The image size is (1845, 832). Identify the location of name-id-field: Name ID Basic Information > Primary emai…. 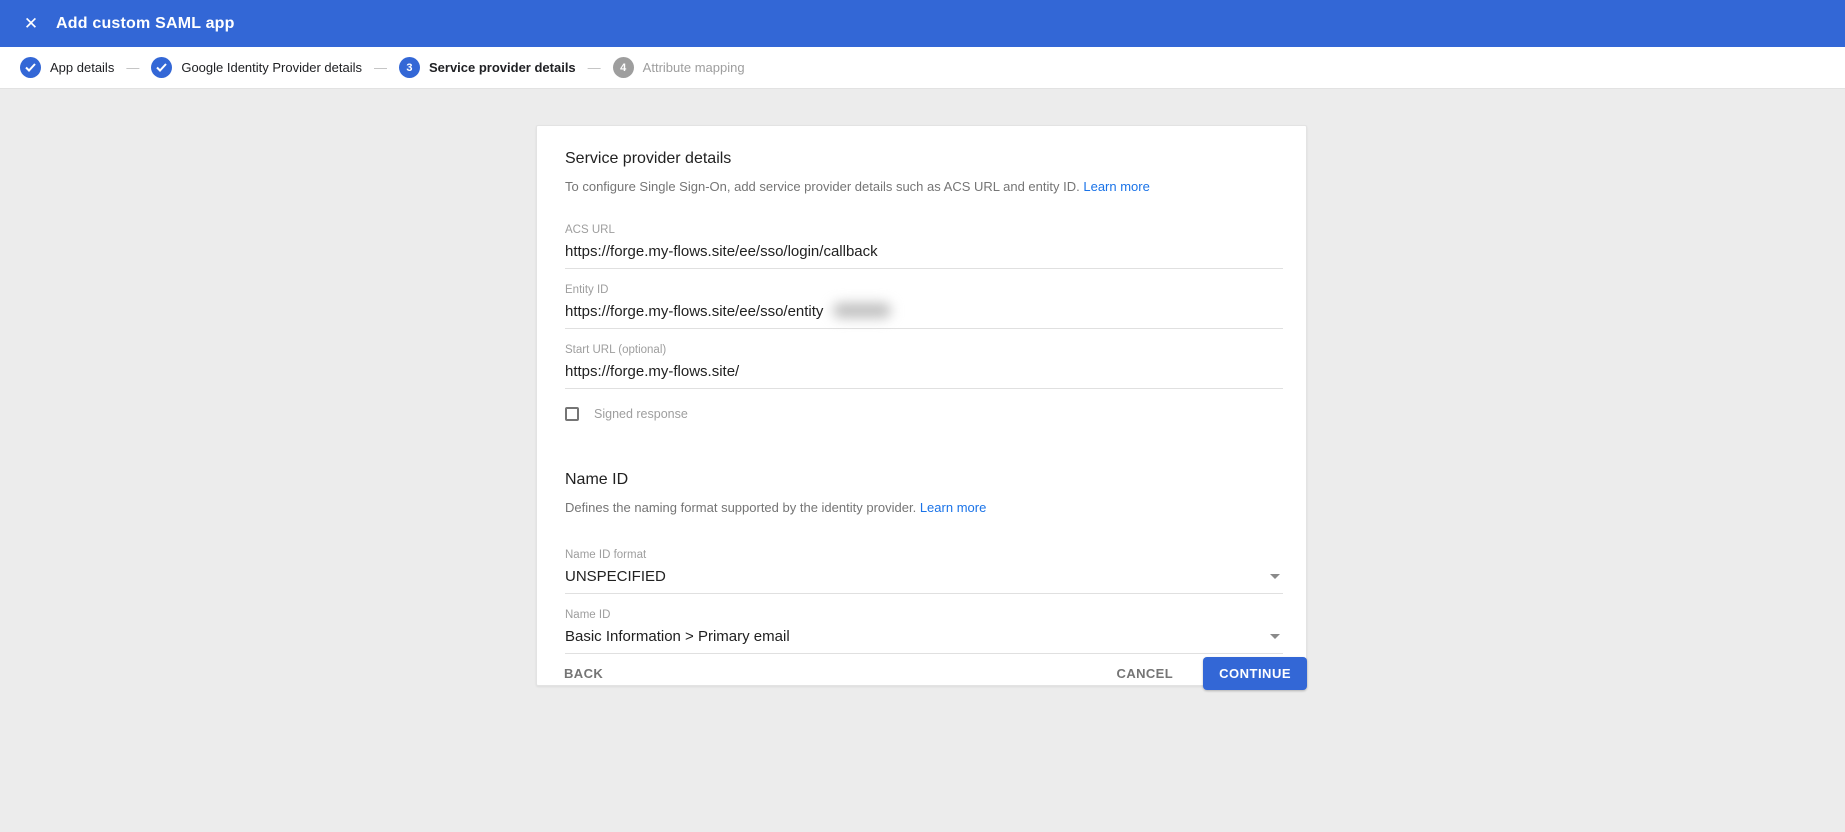
(924, 631).